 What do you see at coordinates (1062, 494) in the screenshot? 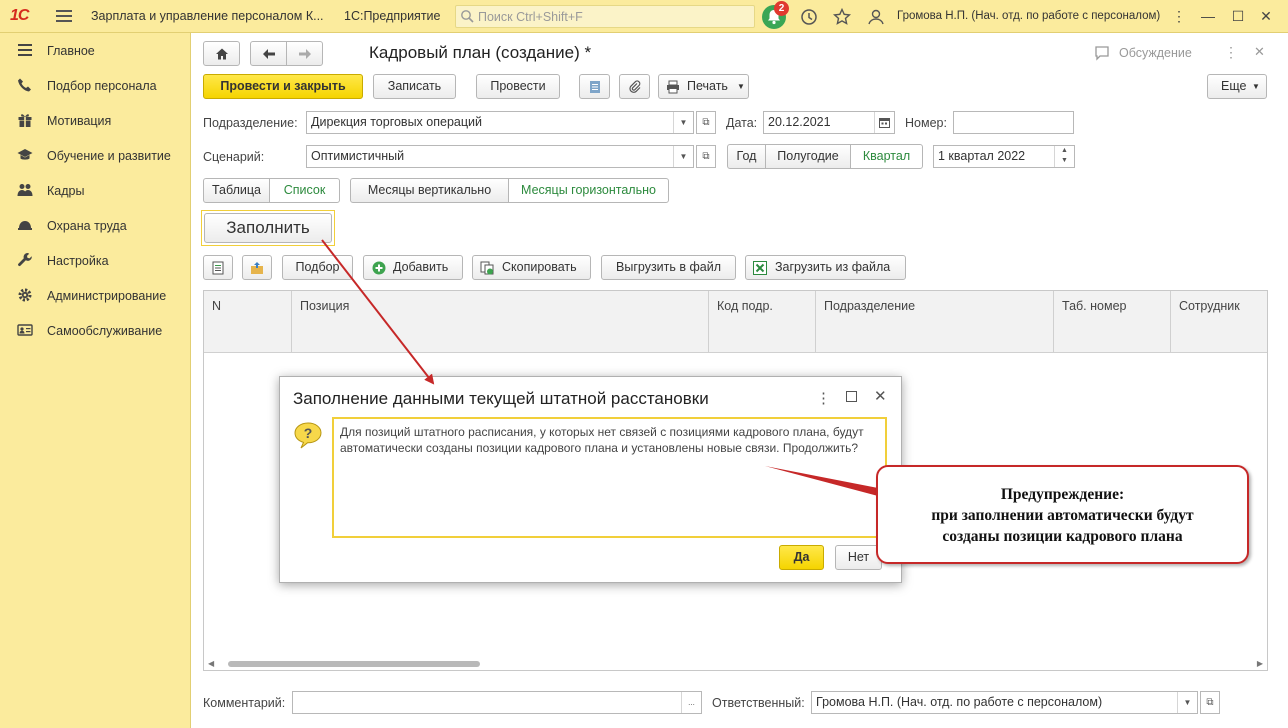
I see `callout-heading: Предупреждение:` at bounding box center [1062, 494].